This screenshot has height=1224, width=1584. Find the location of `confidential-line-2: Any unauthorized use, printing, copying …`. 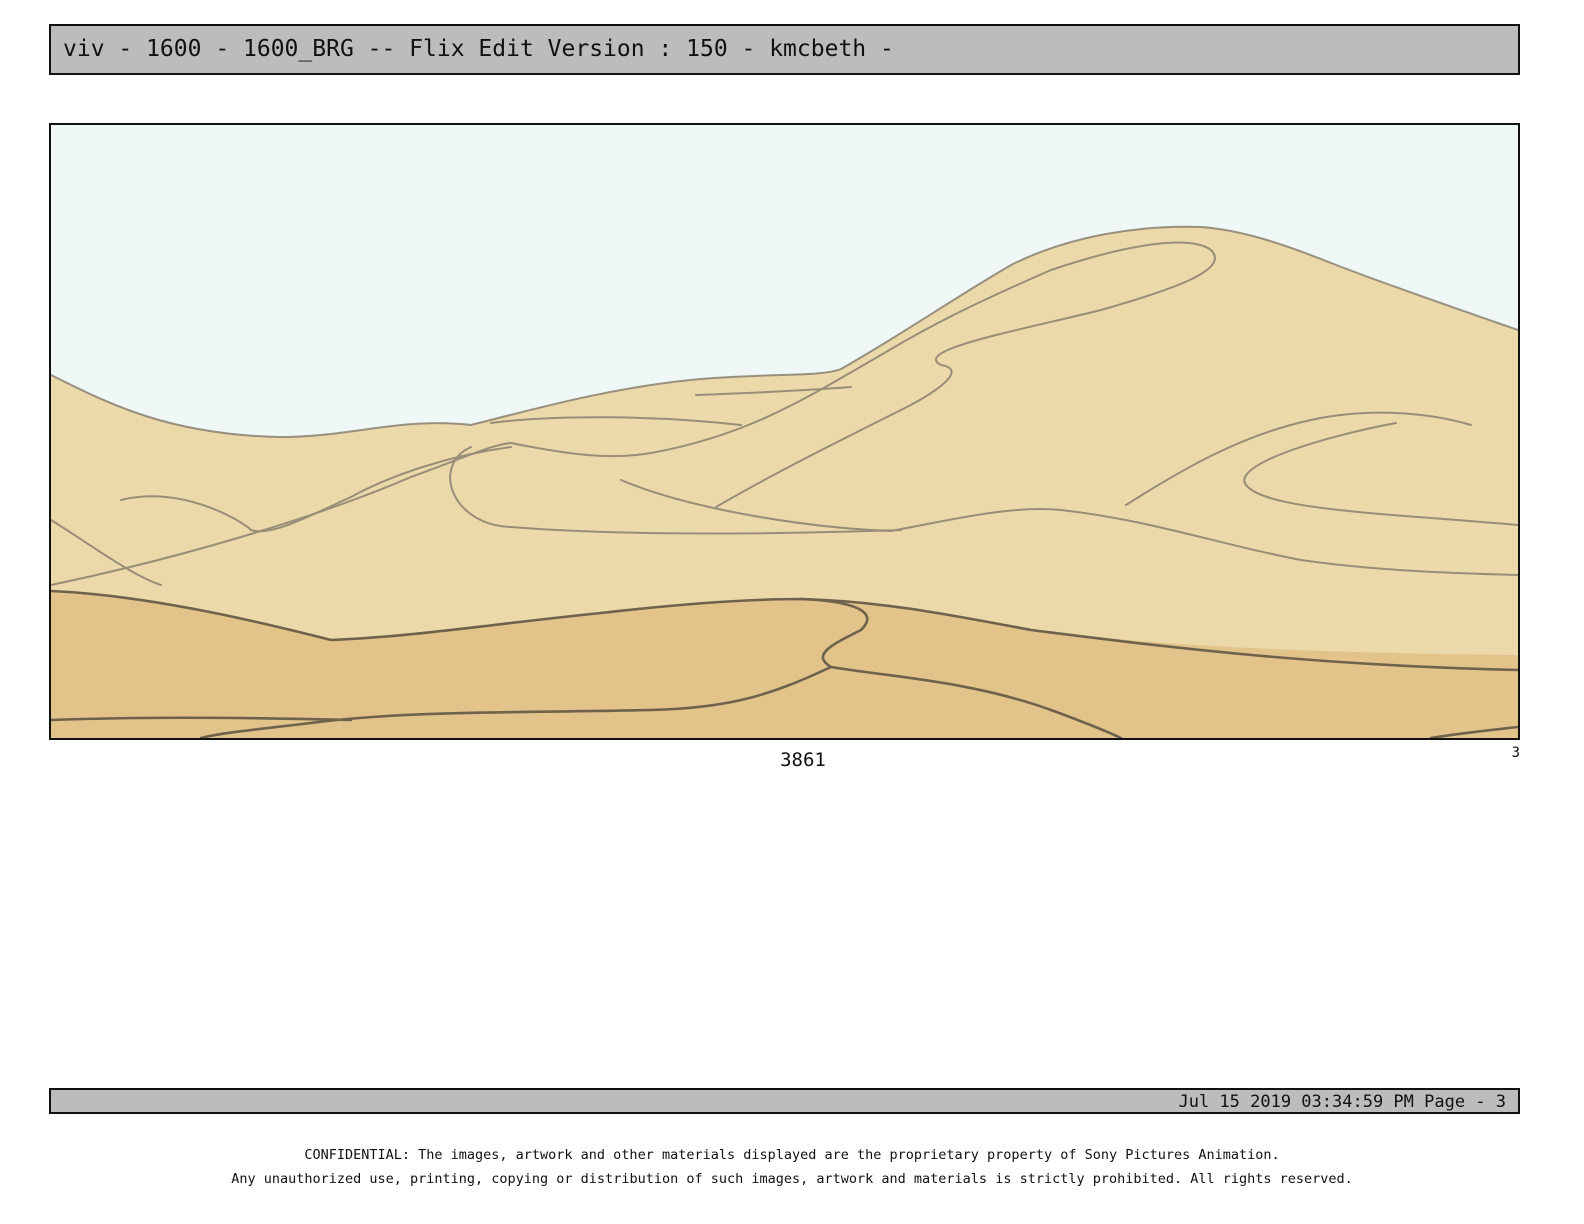

confidential-line-2: Any unauthorized use, printing, copying … is located at coordinates (792, 1179).